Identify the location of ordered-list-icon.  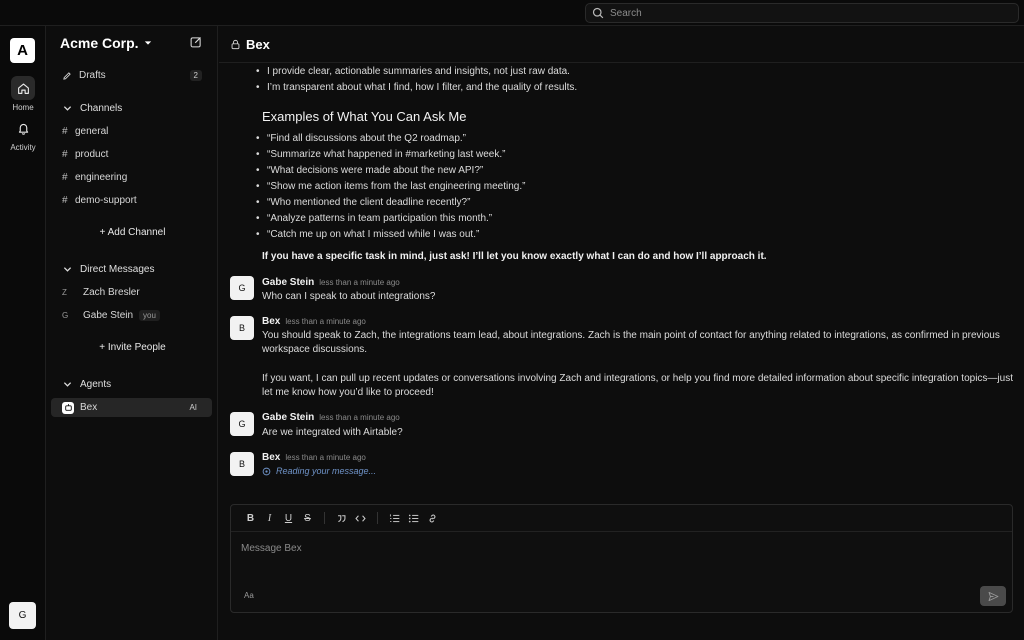
(394, 517).